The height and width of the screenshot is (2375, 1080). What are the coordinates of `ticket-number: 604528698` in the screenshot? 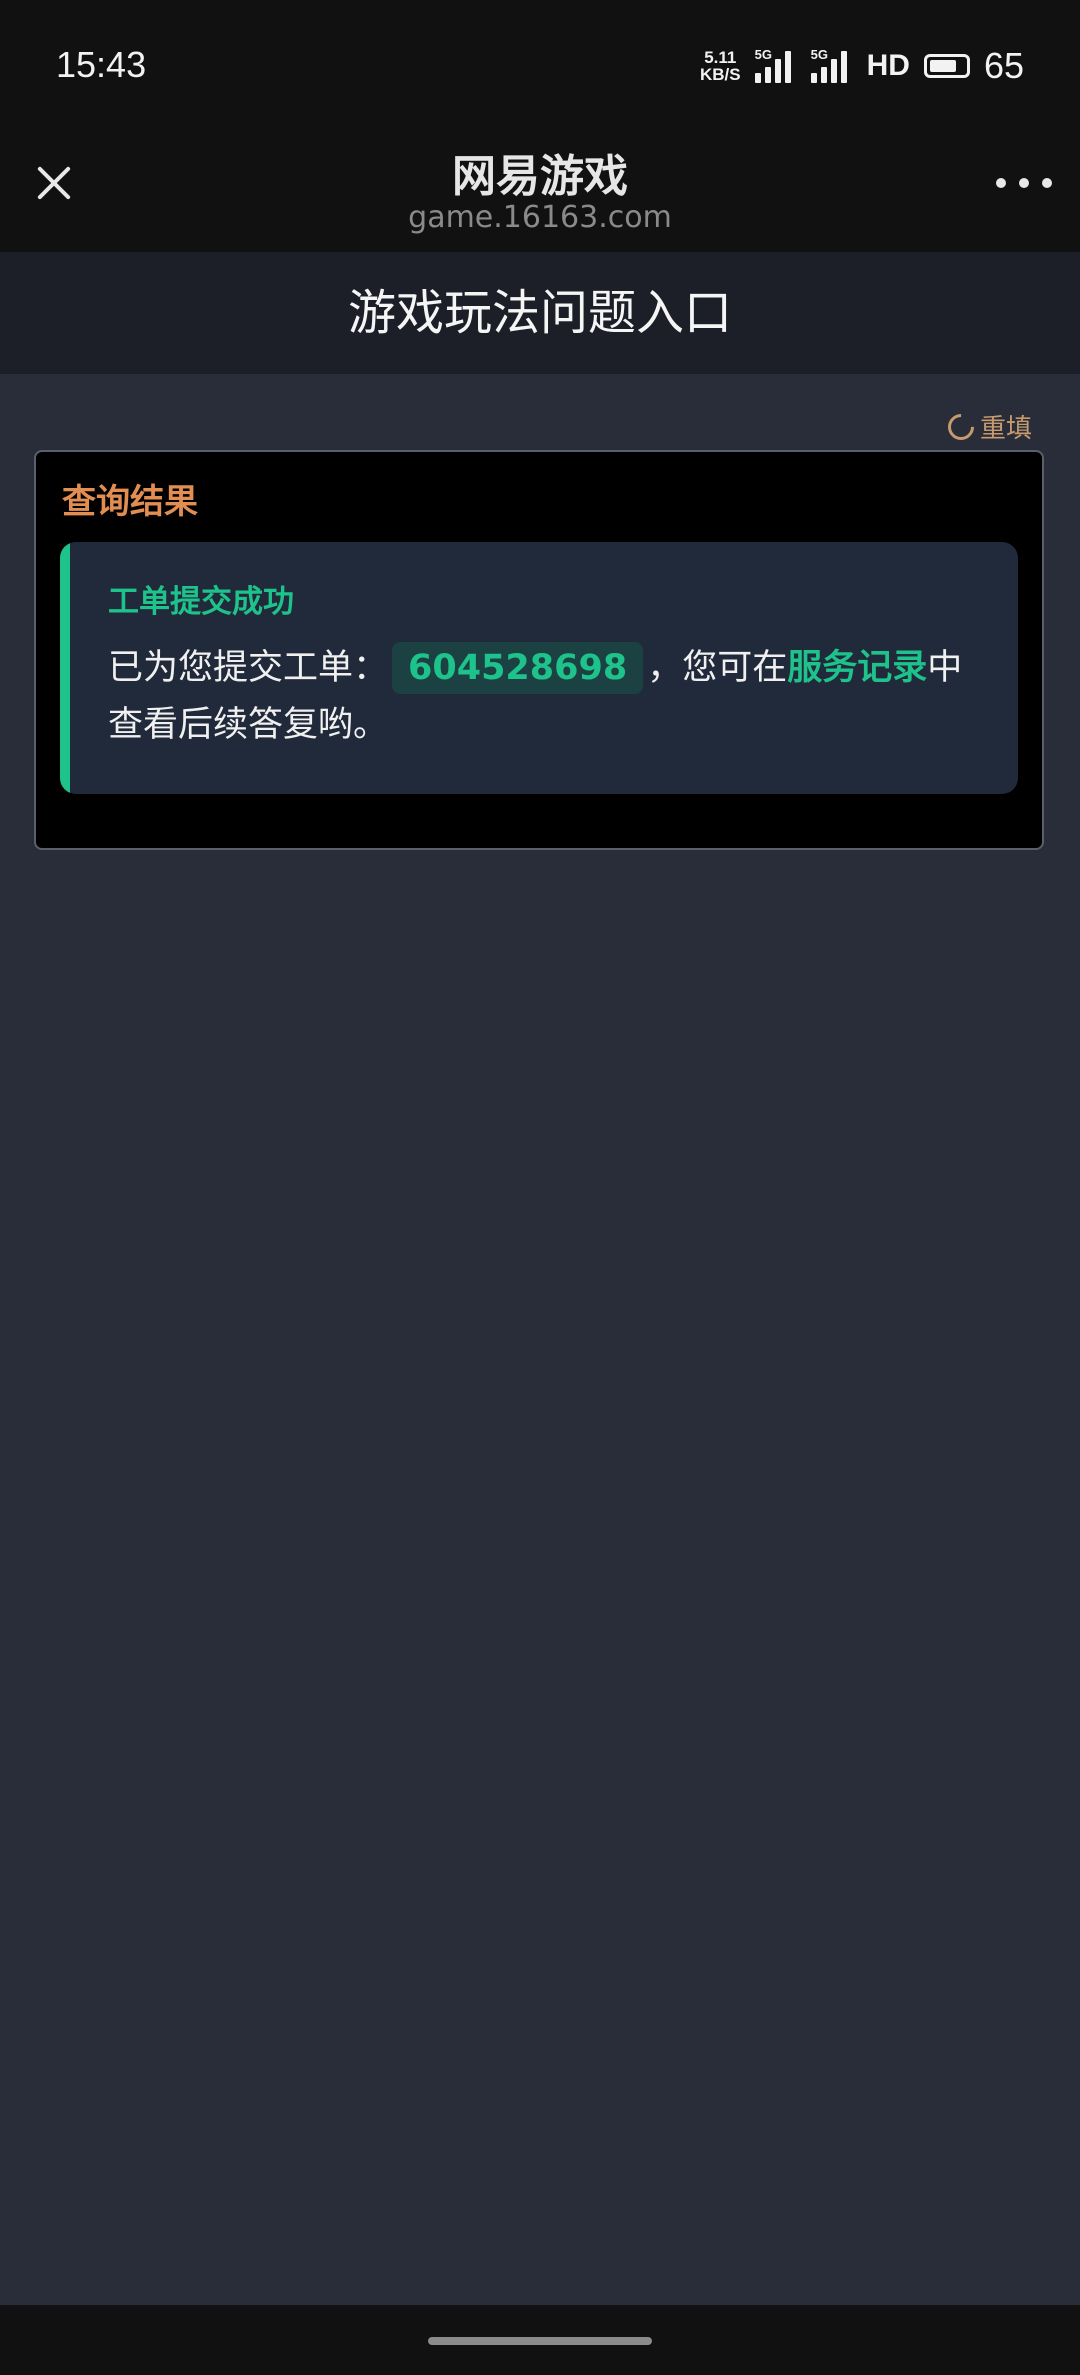 It's located at (518, 668).